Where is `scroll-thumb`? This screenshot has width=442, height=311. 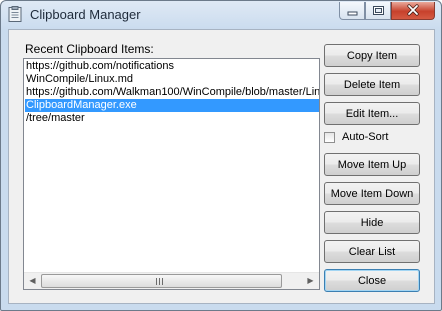
scroll-thumb is located at coordinates (161, 281).